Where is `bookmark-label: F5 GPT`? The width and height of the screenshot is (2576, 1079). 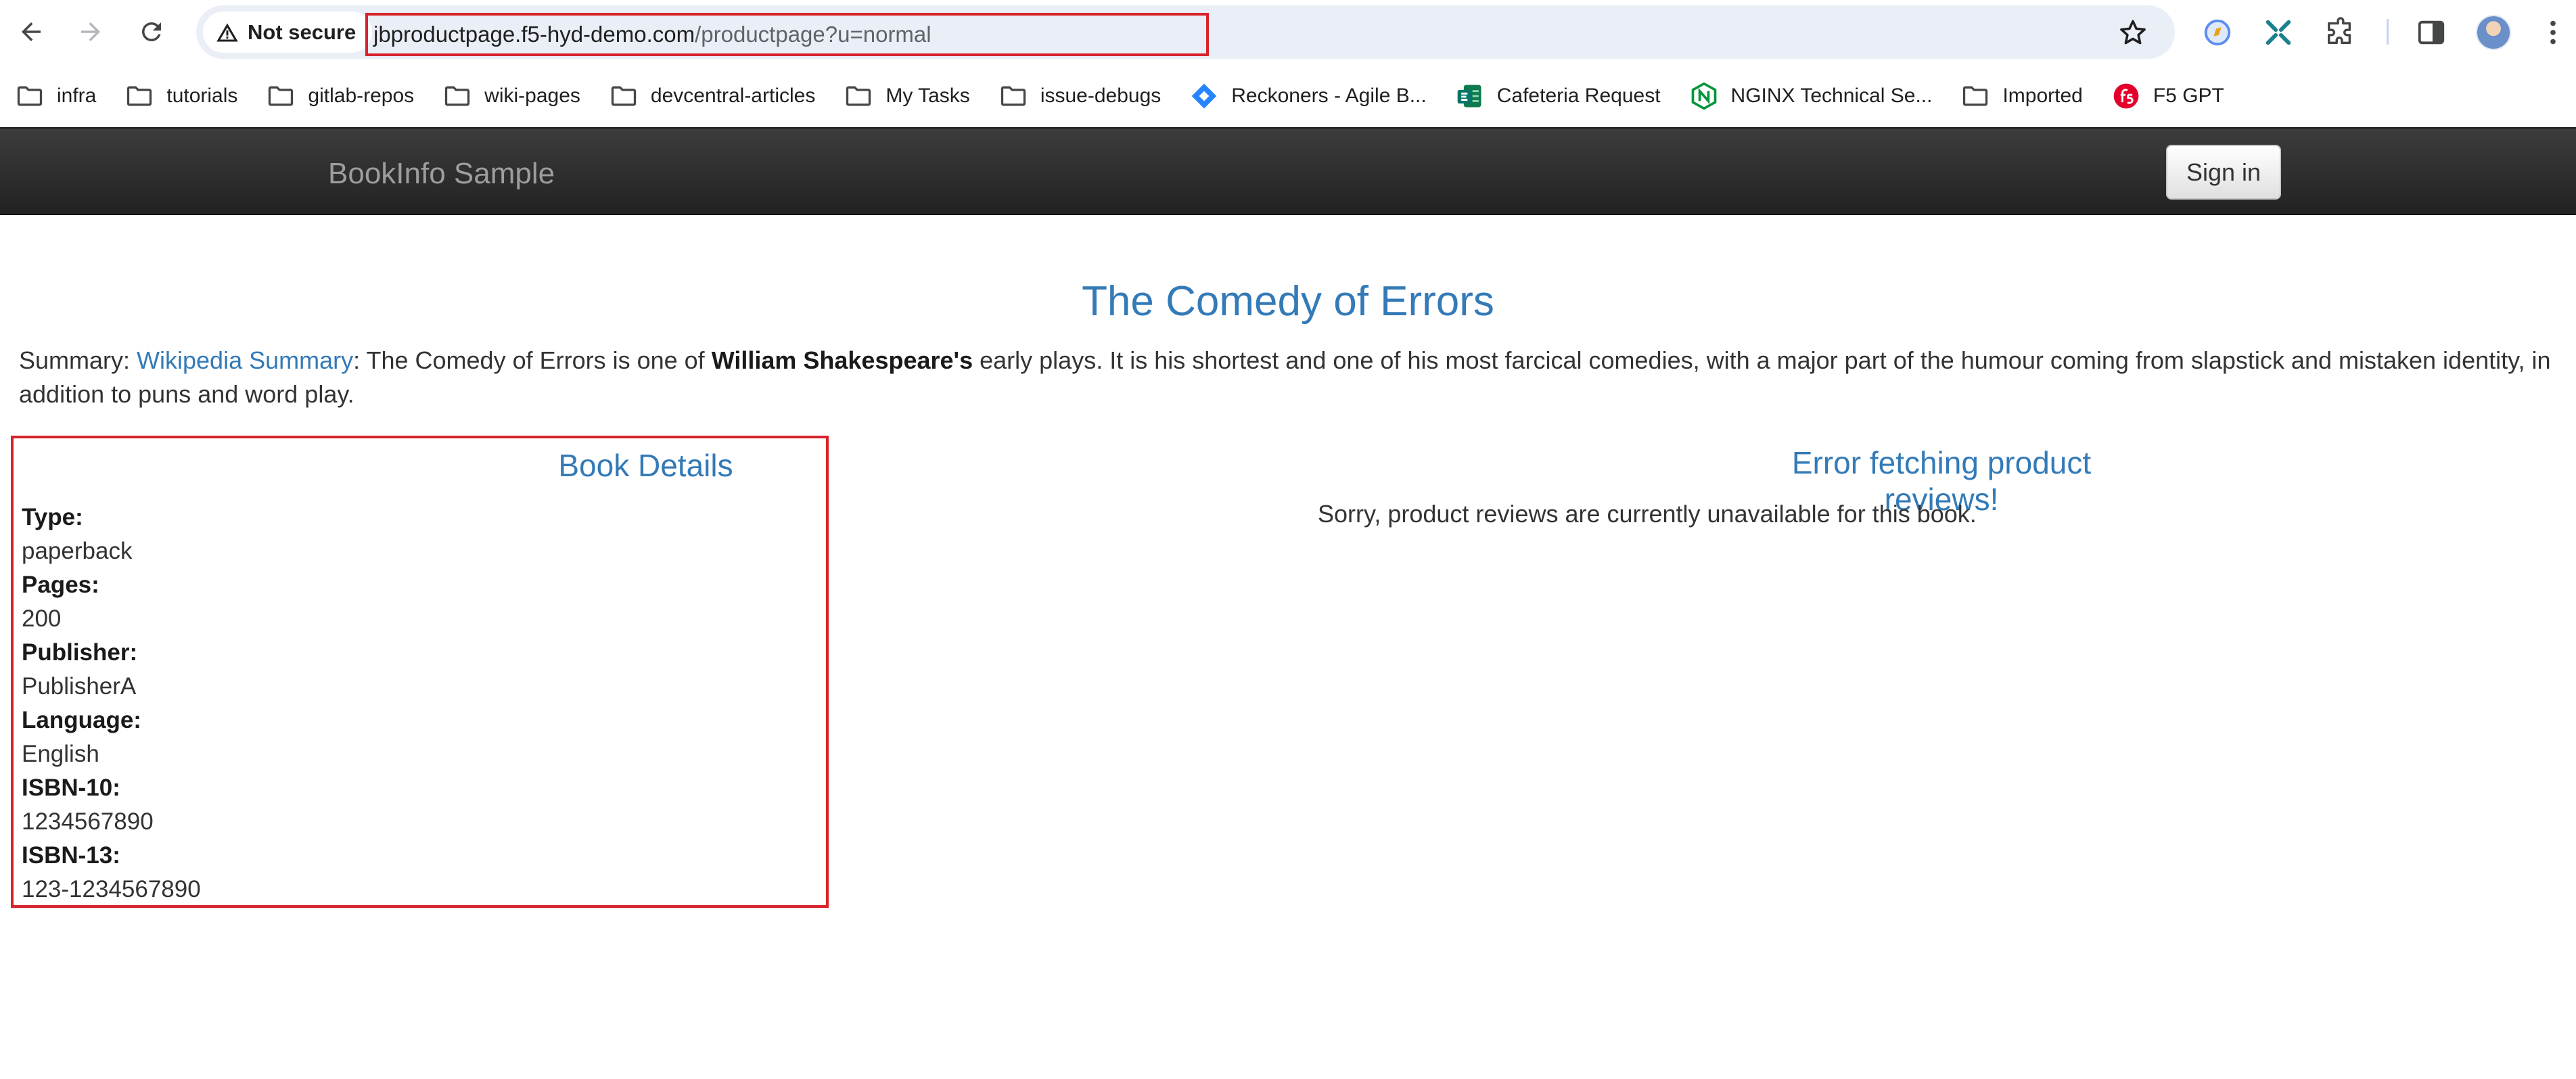 bookmark-label: F5 GPT is located at coordinates (2188, 95).